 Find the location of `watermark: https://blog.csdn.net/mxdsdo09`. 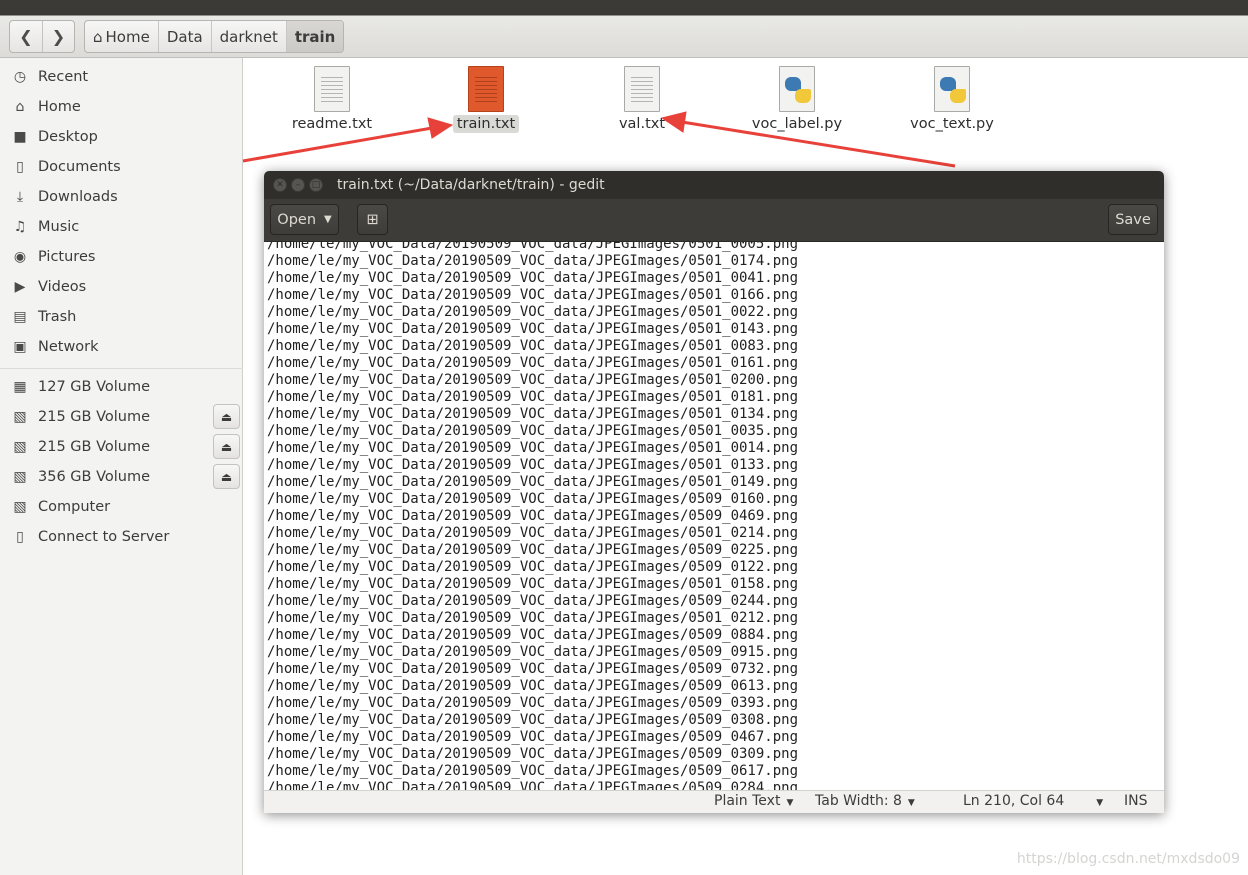

watermark: https://blog.csdn.net/mxdsdo09 is located at coordinates (1128, 859).